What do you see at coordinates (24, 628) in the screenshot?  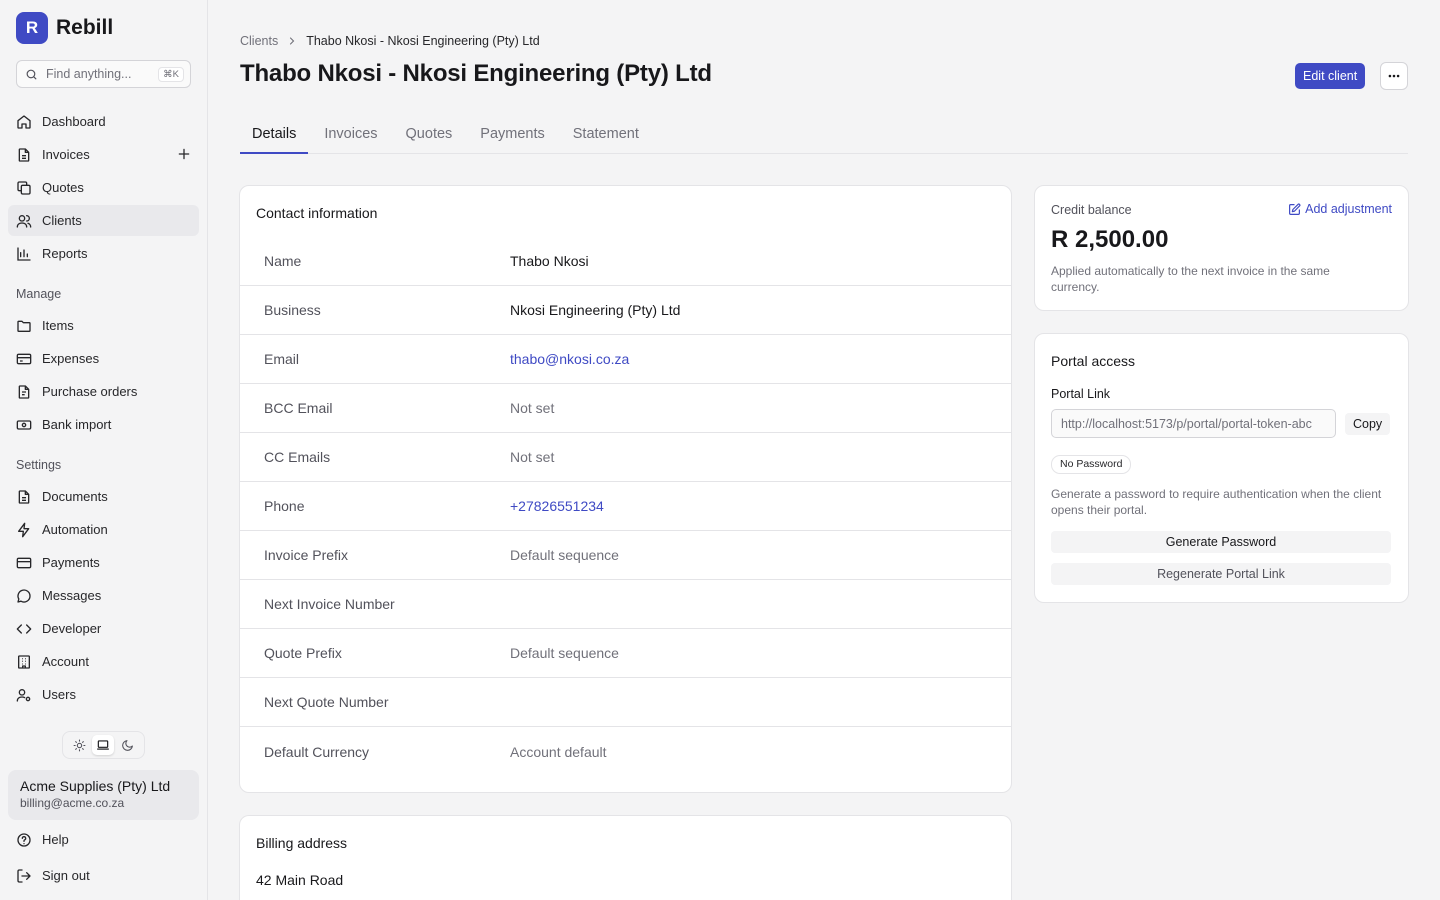 I see `code-icon` at bounding box center [24, 628].